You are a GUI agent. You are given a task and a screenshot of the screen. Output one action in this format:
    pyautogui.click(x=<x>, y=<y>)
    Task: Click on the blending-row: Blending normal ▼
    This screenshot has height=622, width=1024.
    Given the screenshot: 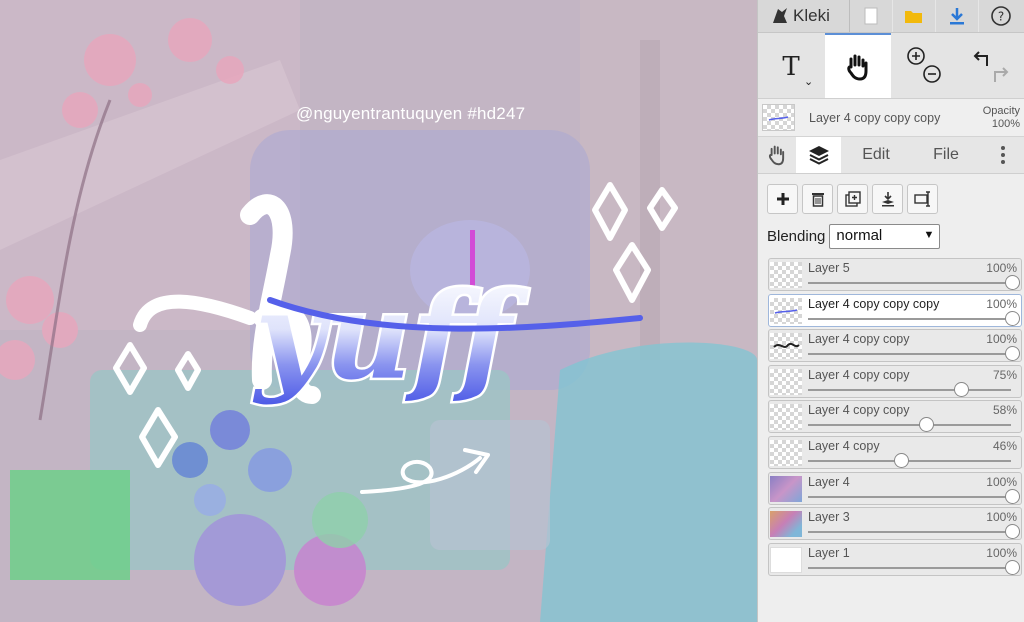 What is the action you would take?
    pyautogui.click(x=891, y=231)
    